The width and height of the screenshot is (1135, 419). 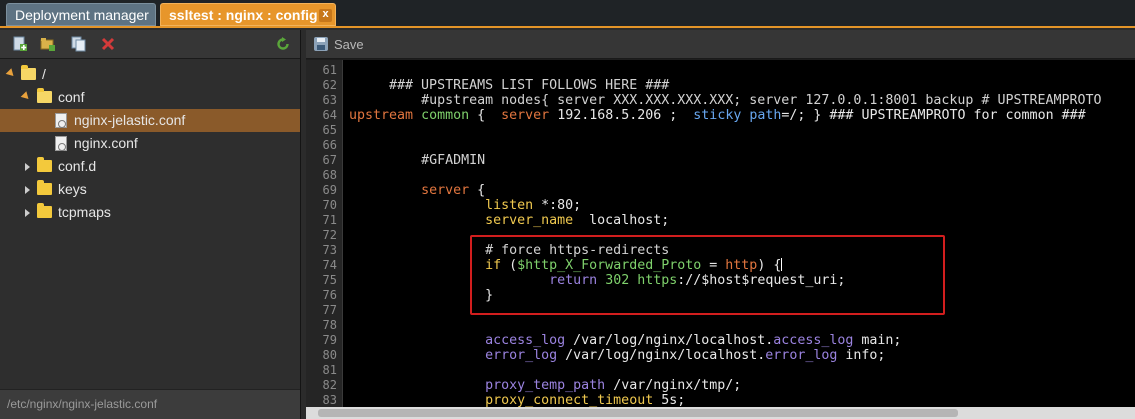 I want to click on tree-item-nginx-jelastic-conf: nginx-jelastic.conf, so click(x=150, y=120).